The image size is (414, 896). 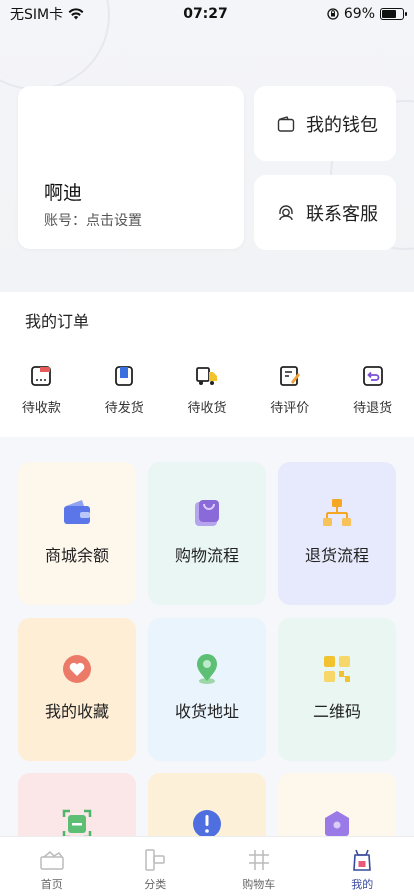 What do you see at coordinates (207, 669) in the screenshot?
I see `location-pin-icon` at bounding box center [207, 669].